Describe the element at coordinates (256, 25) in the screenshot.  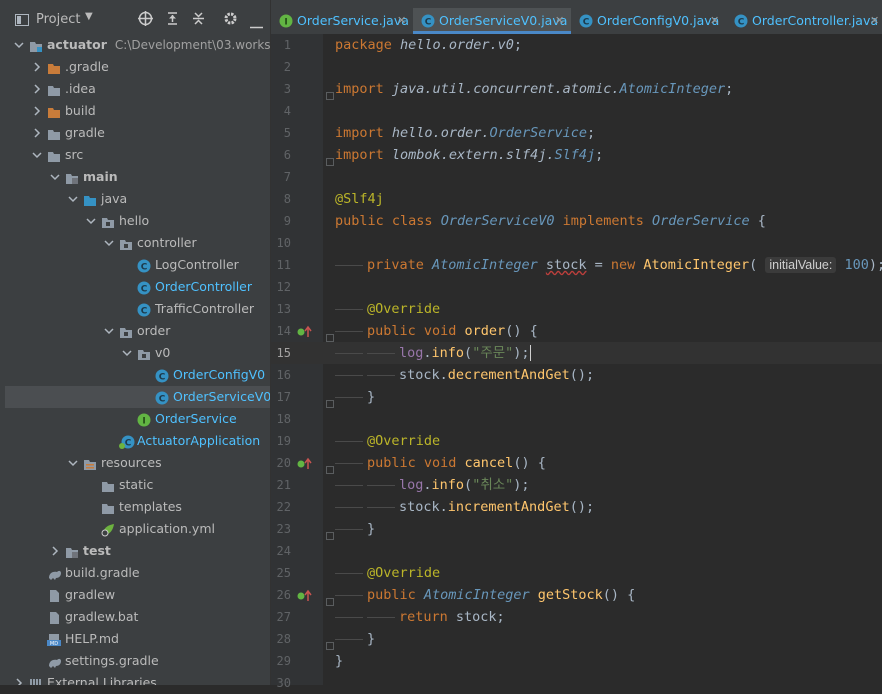
I see `minimize-icon` at that location.